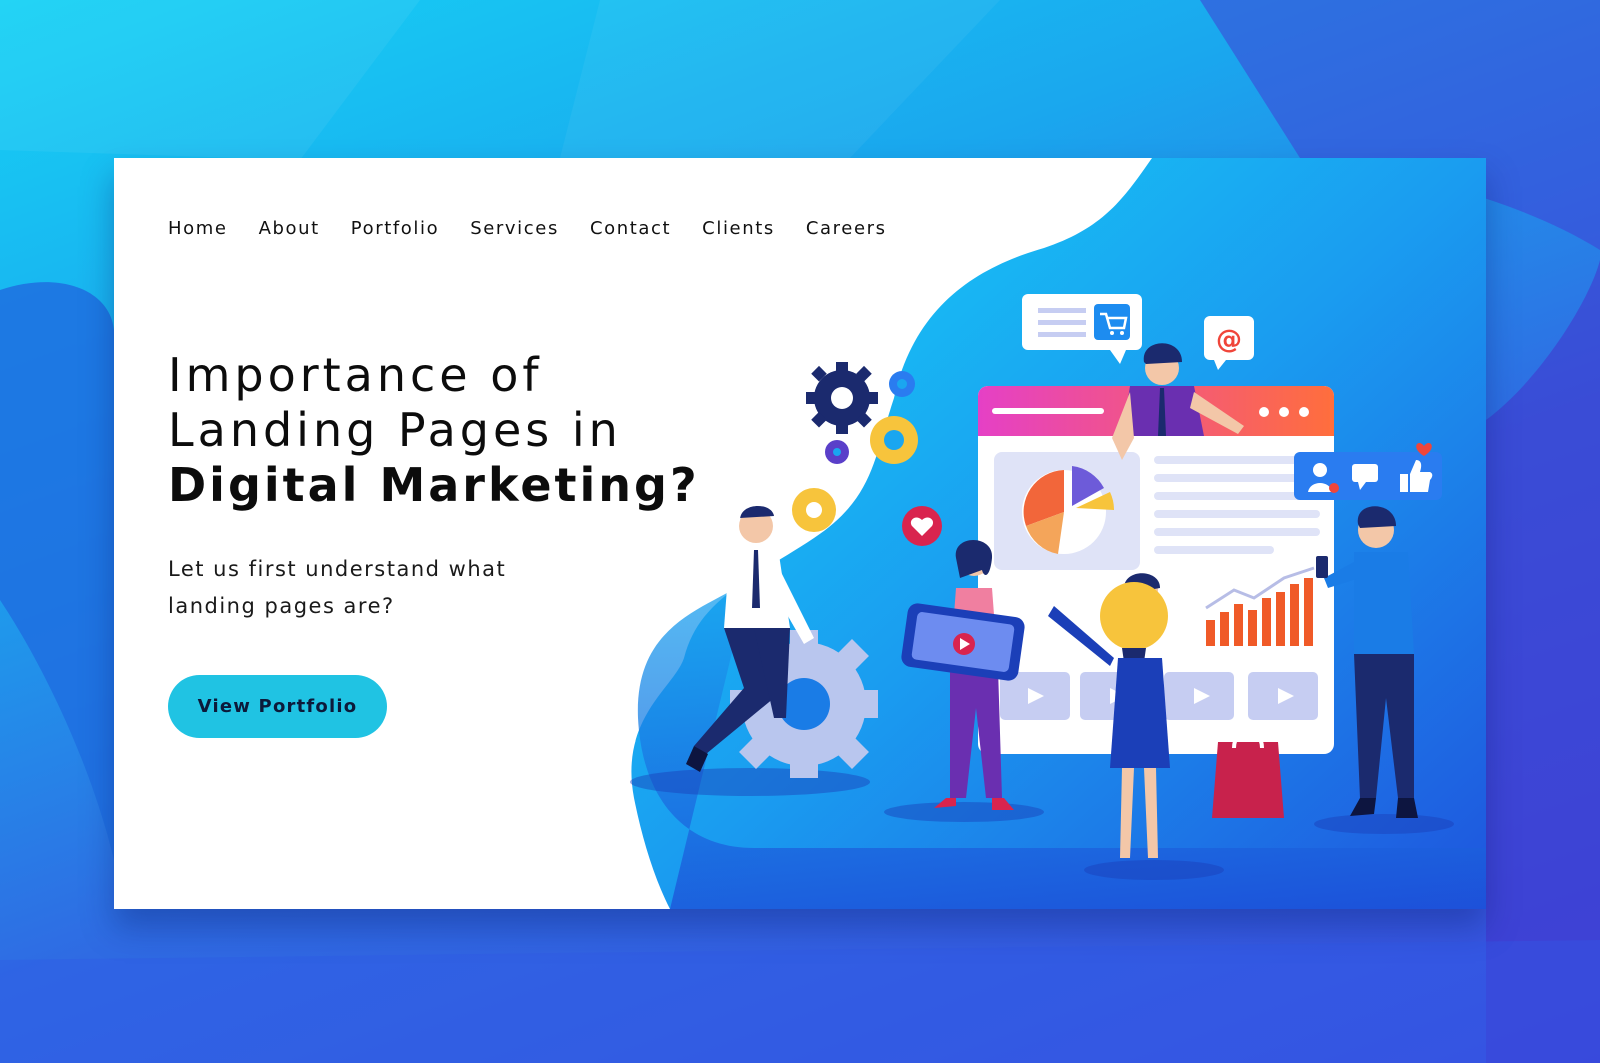 The height and width of the screenshot is (1063, 1600). Describe the element at coordinates (355, 375) in the screenshot. I see `hero-title-line-1: Importance of` at that location.